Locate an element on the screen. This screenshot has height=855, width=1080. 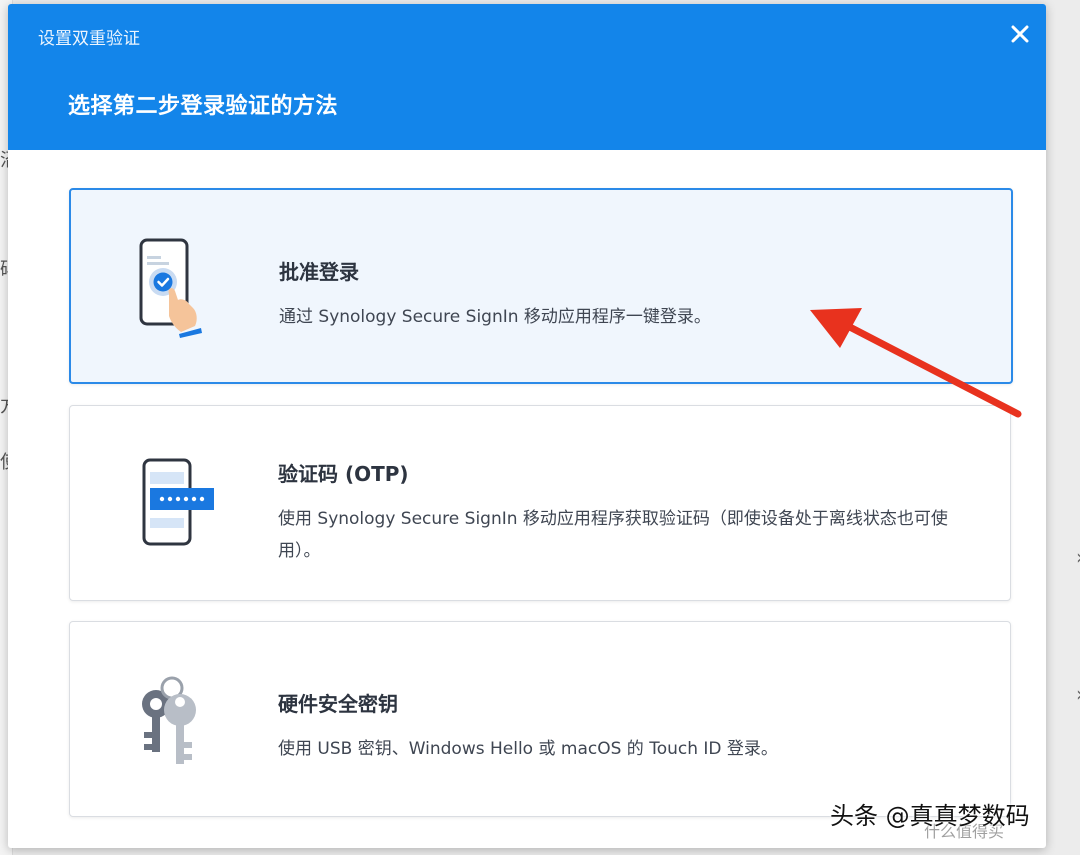
phone-otp-icon is located at coordinates (175, 508).